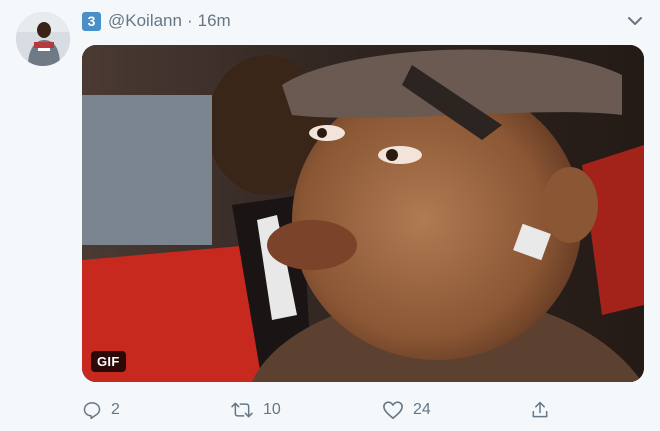 The height and width of the screenshot is (431, 660). What do you see at coordinates (393, 410) in the screenshot?
I see `heart-icon` at bounding box center [393, 410].